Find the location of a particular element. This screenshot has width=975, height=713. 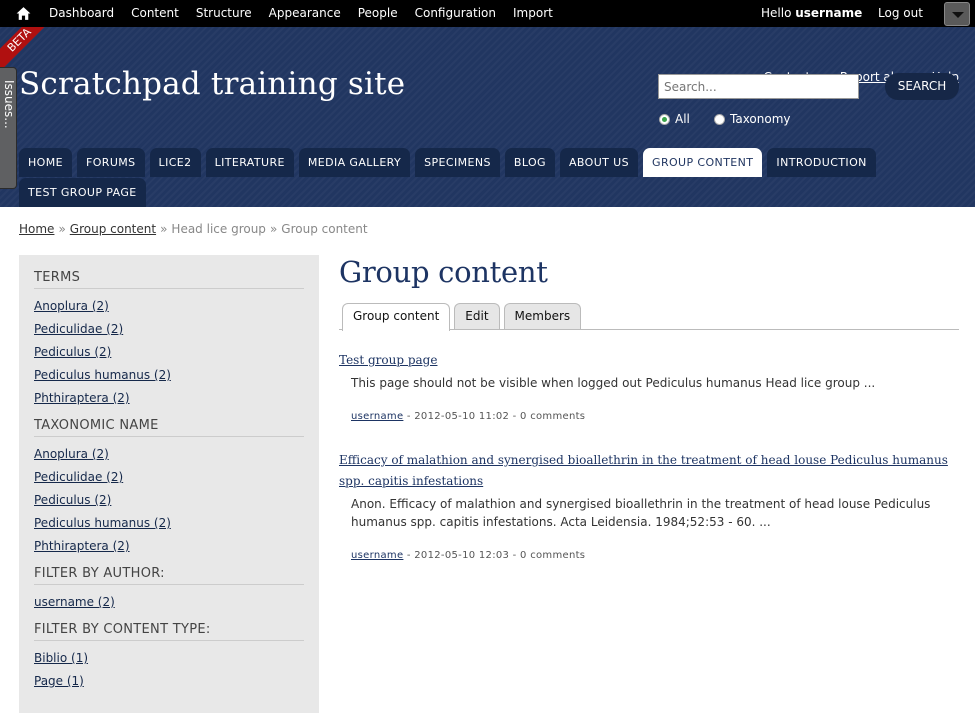

site-name: Scratchpad training site is located at coordinates (212, 84).